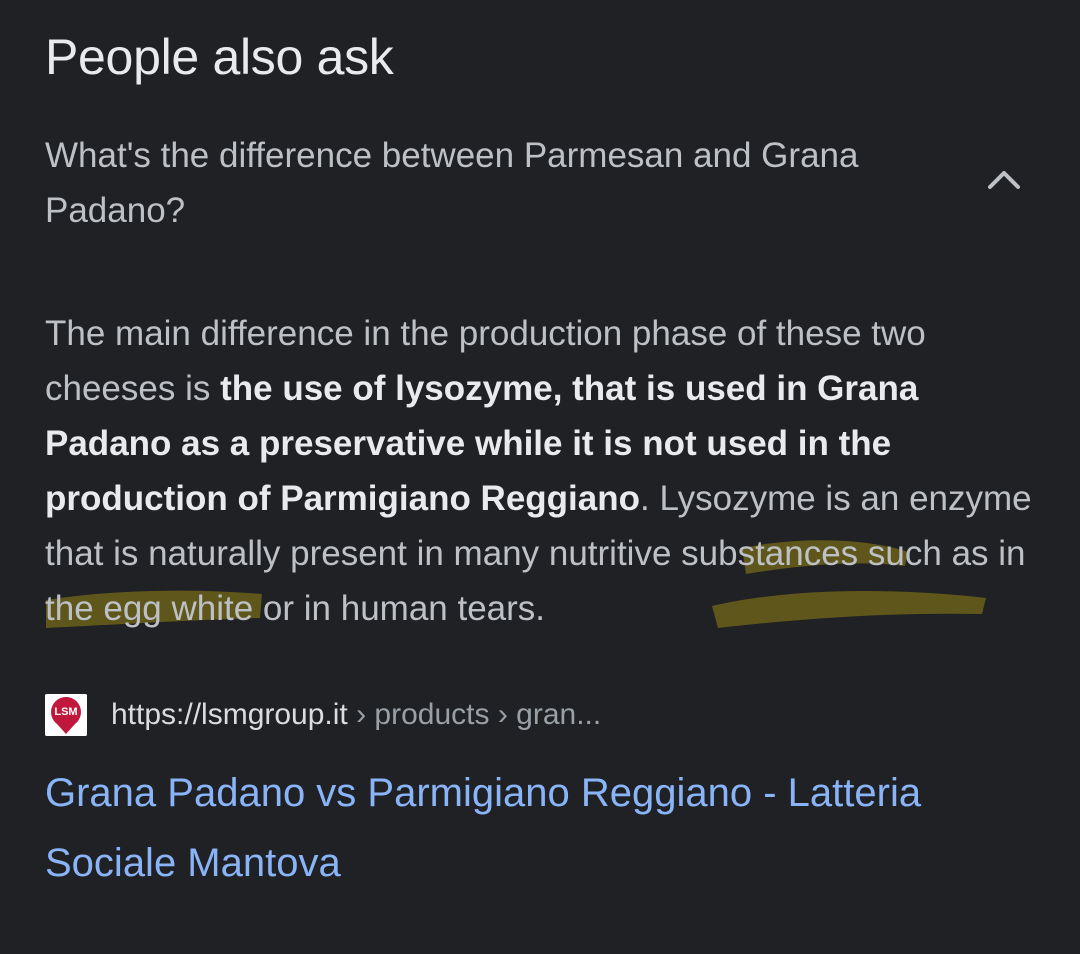 This screenshot has height=954, width=1080. What do you see at coordinates (65, 712) in the screenshot?
I see `favicon-label: LSM` at bounding box center [65, 712].